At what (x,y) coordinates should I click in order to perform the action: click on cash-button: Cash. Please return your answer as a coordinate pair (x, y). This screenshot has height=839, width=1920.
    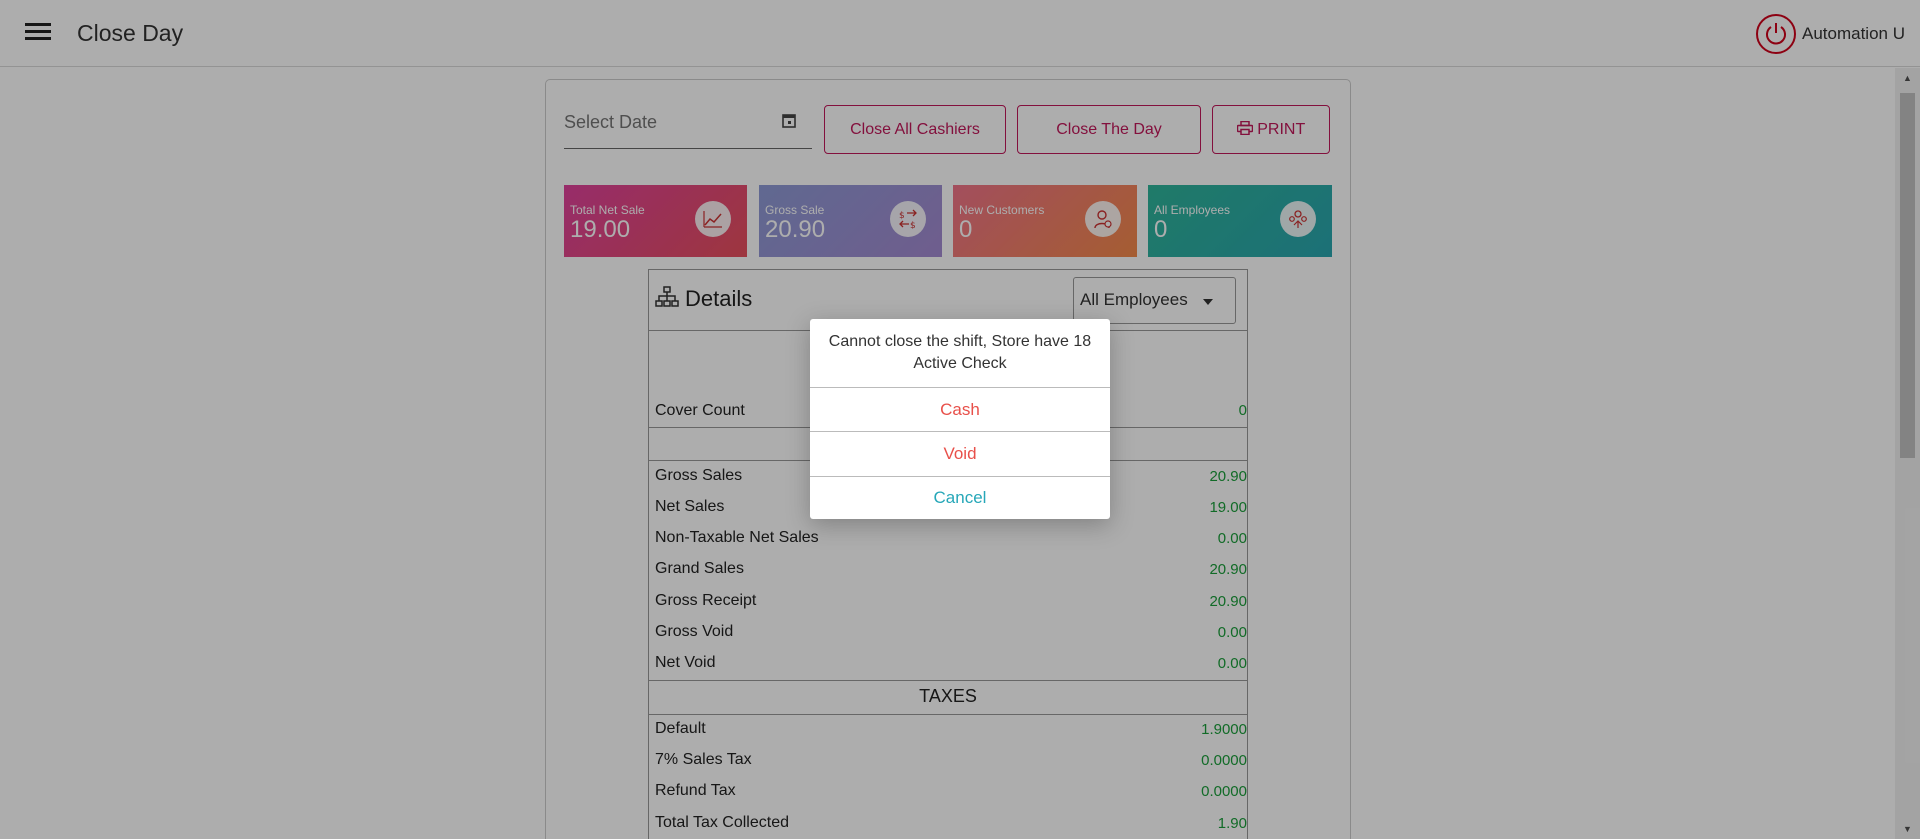
    Looking at the image, I should click on (960, 409).